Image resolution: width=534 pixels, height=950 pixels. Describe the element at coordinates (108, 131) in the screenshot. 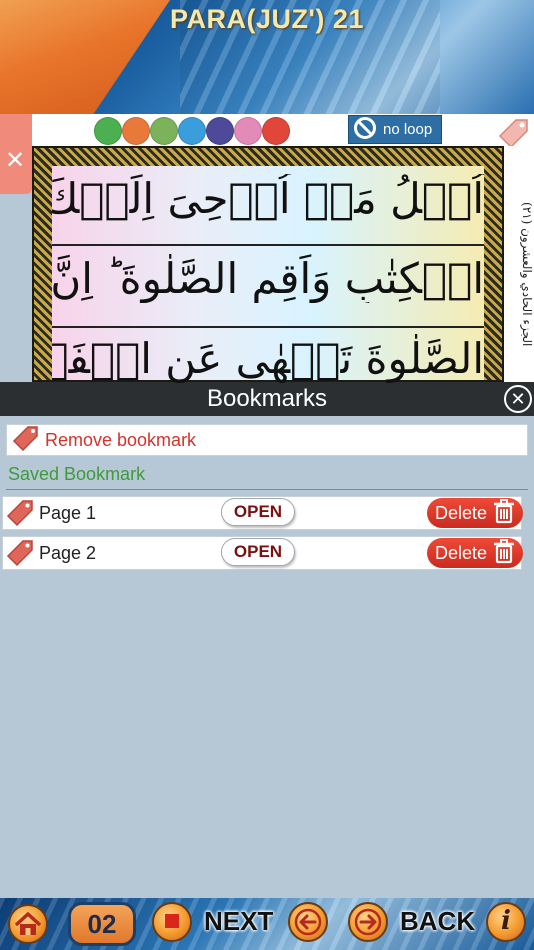

I see `color-swatch-green` at that location.